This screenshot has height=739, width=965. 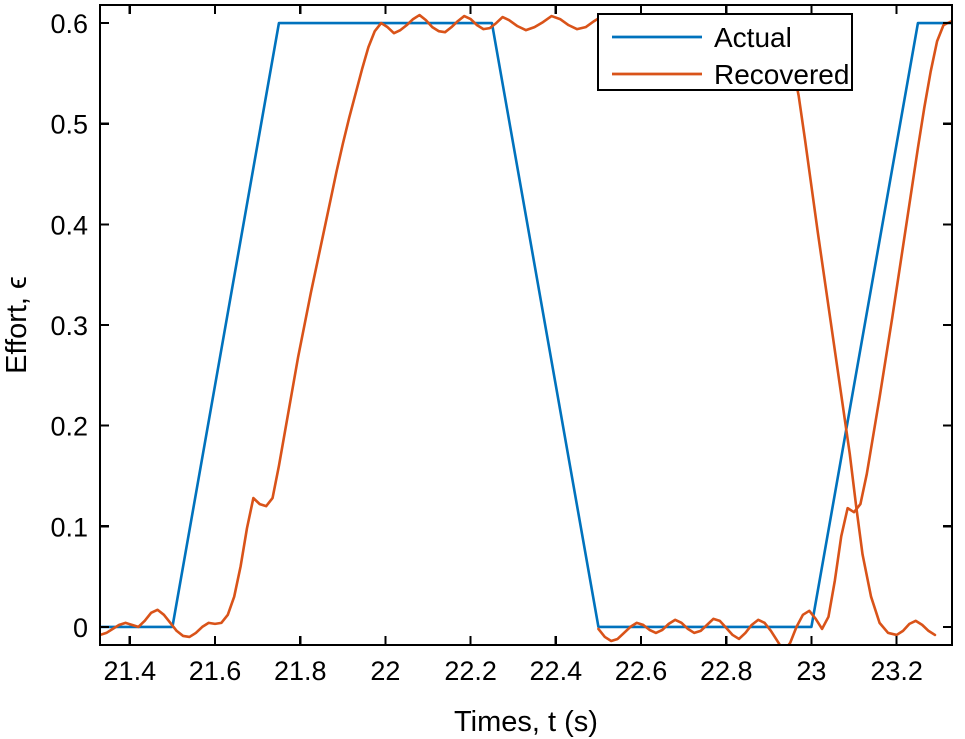 I want to click on x-tick-label: 21.4, so click(x=130, y=671).